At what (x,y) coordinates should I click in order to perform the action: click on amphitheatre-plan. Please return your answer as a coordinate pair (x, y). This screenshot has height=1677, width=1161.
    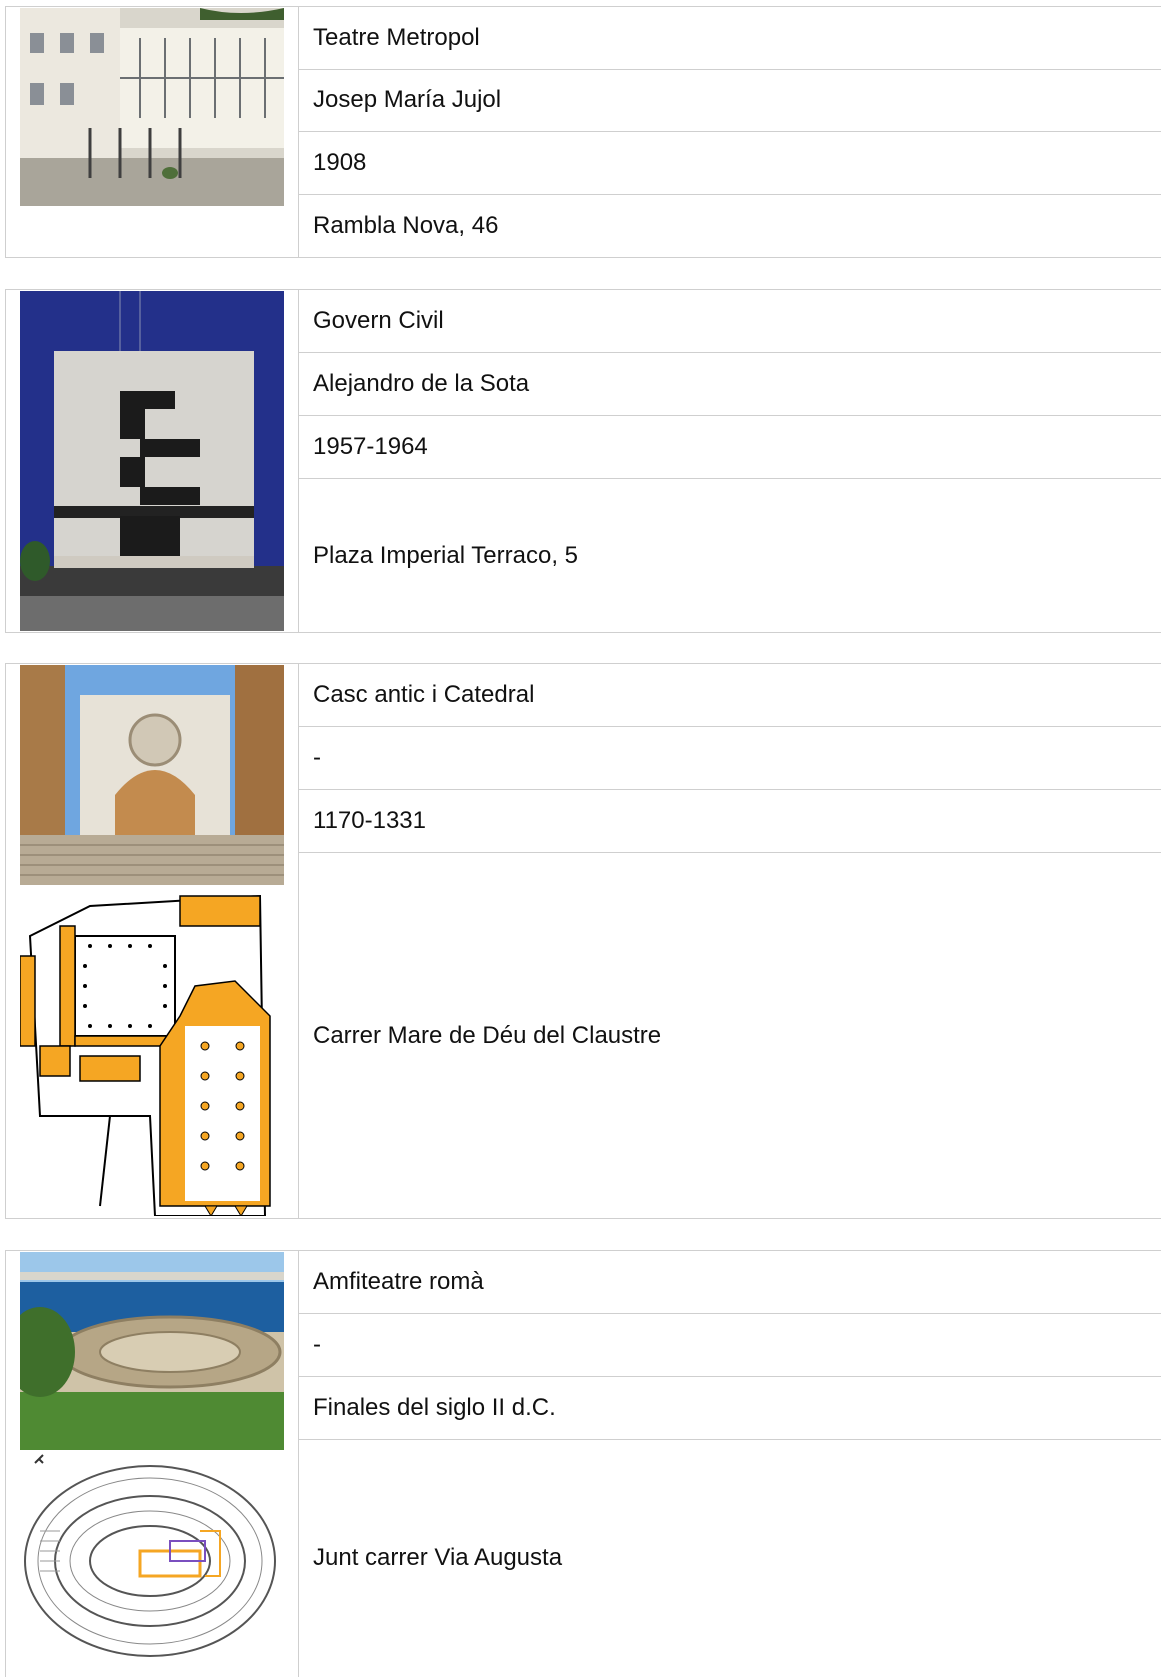
    Looking at the image, I should click on (152, 1564).